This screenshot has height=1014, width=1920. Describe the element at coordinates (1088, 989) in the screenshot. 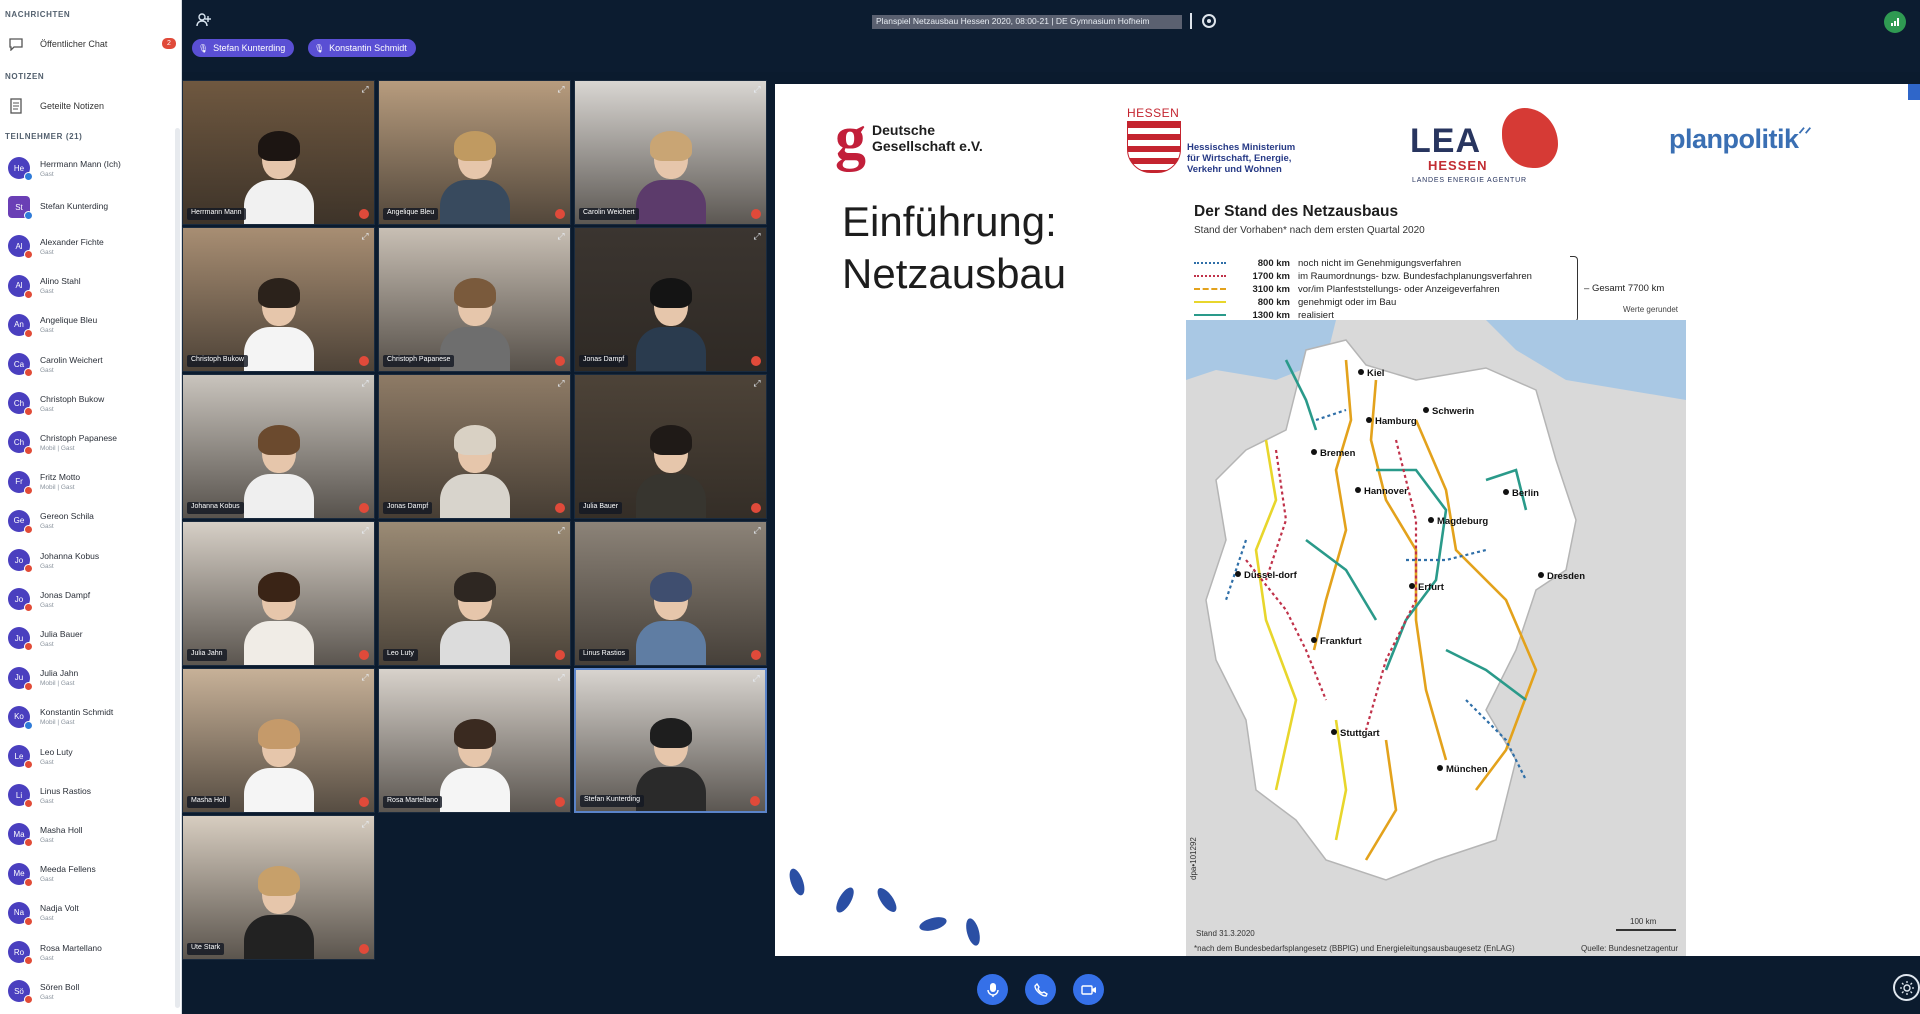

I see `camera-button` at that location.